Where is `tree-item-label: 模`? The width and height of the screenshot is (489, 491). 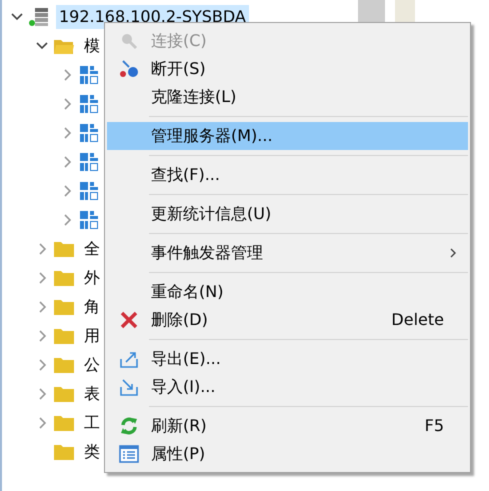 tree-item-label: 模 is located at coordinates (92, 45).